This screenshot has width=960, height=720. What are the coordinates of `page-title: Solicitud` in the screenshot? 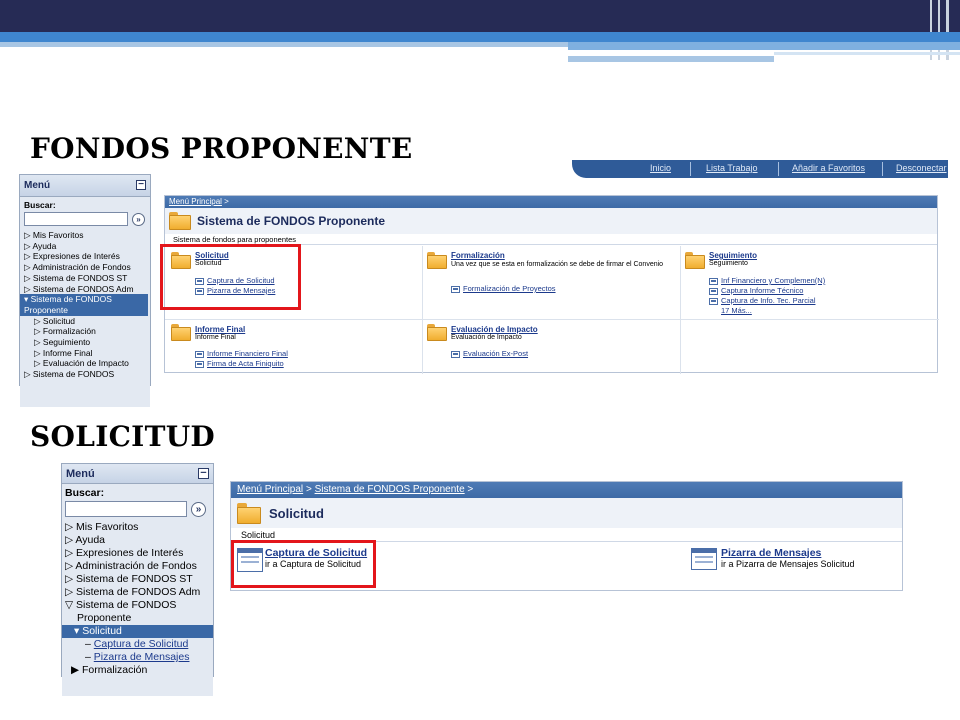 It's located at (296, 513).